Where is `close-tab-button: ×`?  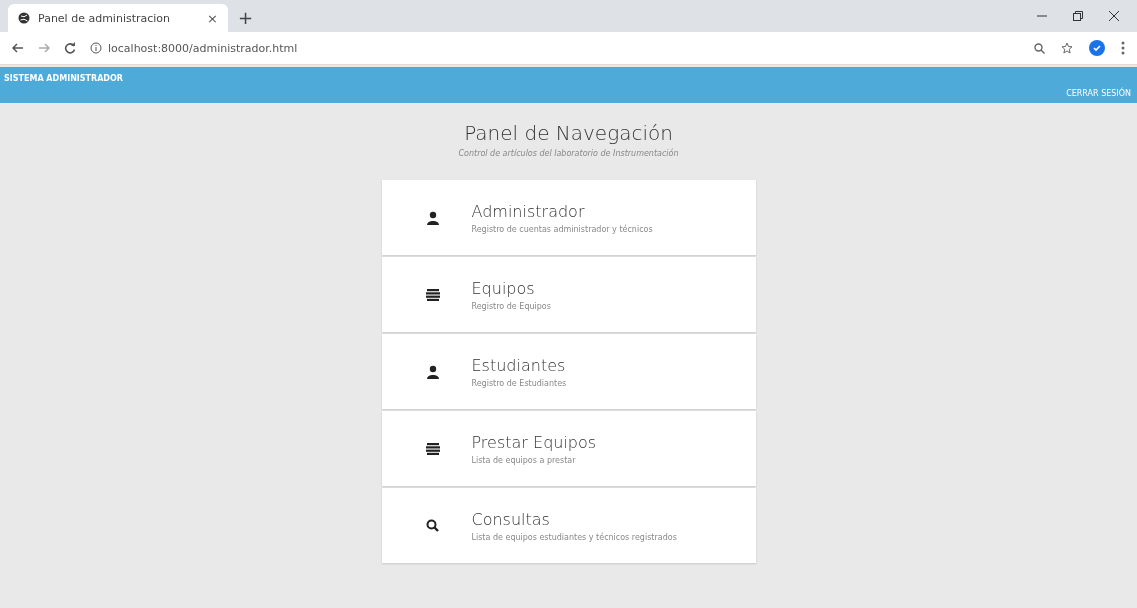
close-tab-button: × is located at coordinates (212, 18).